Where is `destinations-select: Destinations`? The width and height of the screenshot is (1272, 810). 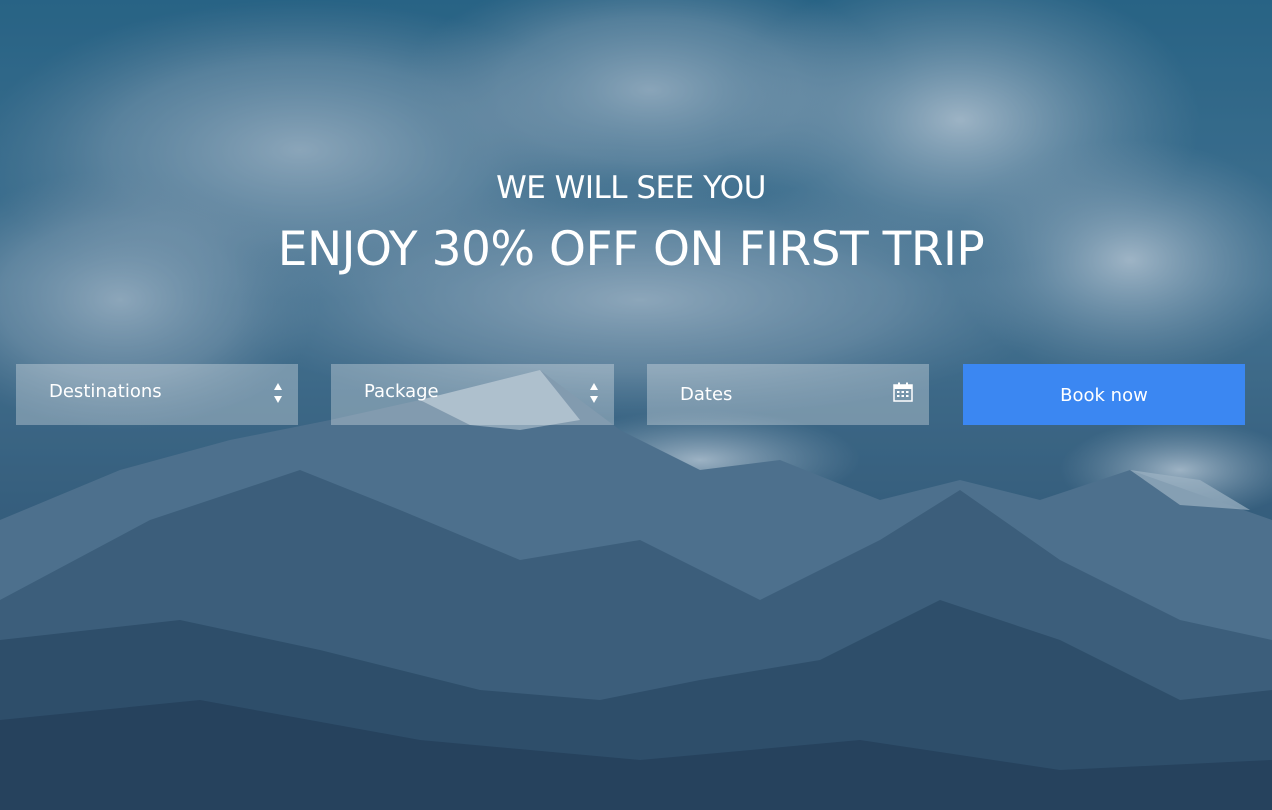
destinations-select: Destinations is located at coordinates (157, 394).